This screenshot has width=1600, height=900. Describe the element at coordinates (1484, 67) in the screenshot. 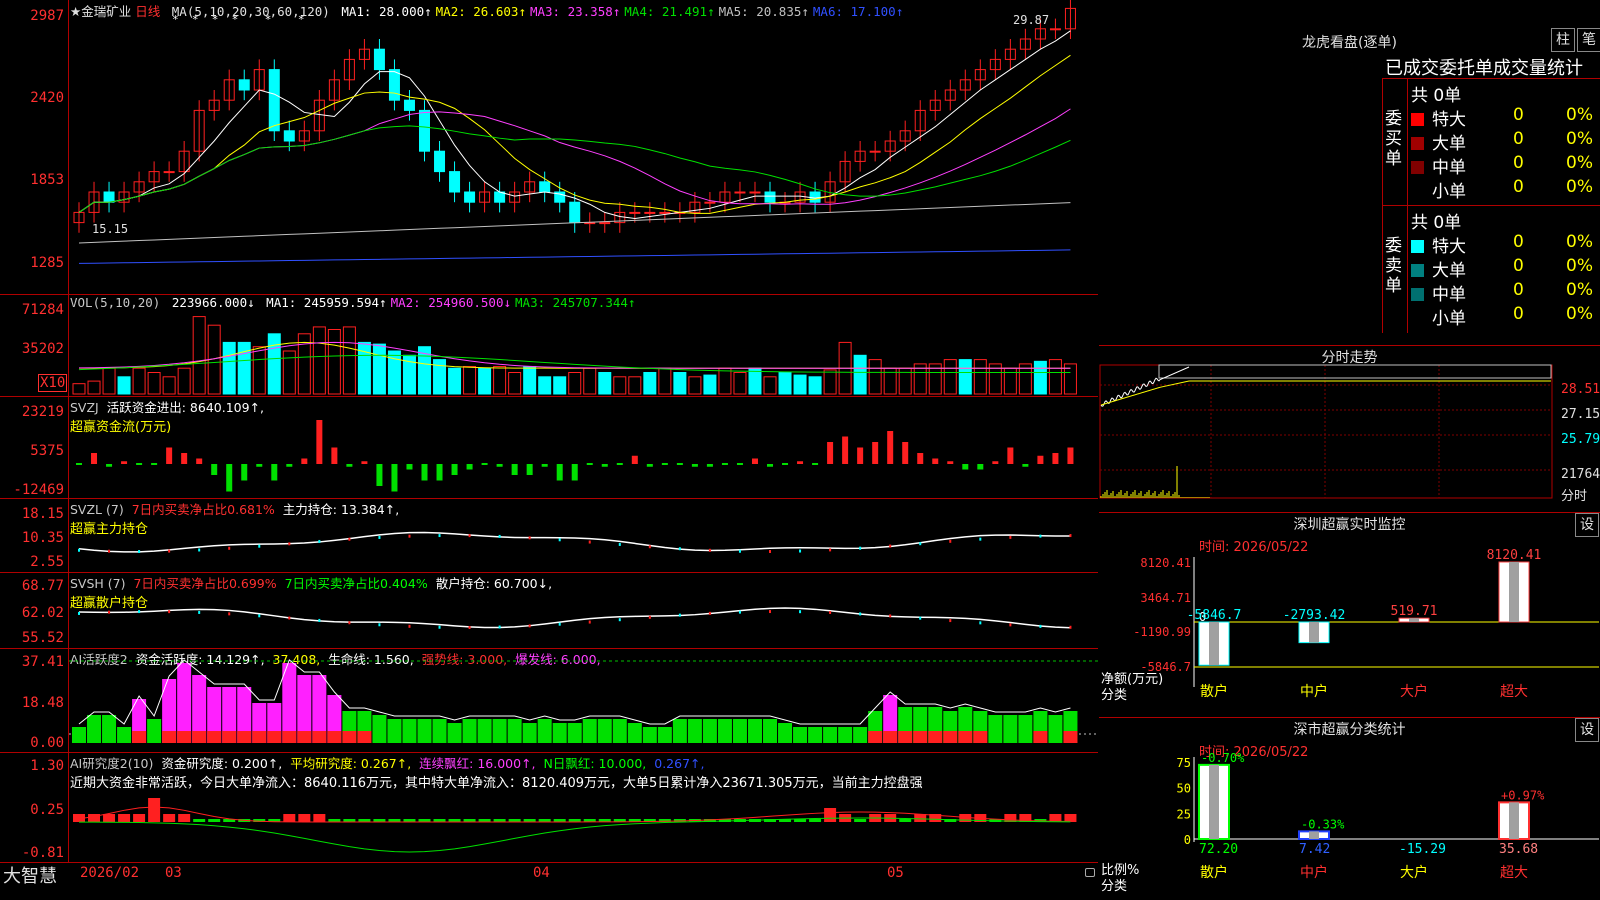

I see `lhb-tabs: 已成交委托单成交量统计` at that location.